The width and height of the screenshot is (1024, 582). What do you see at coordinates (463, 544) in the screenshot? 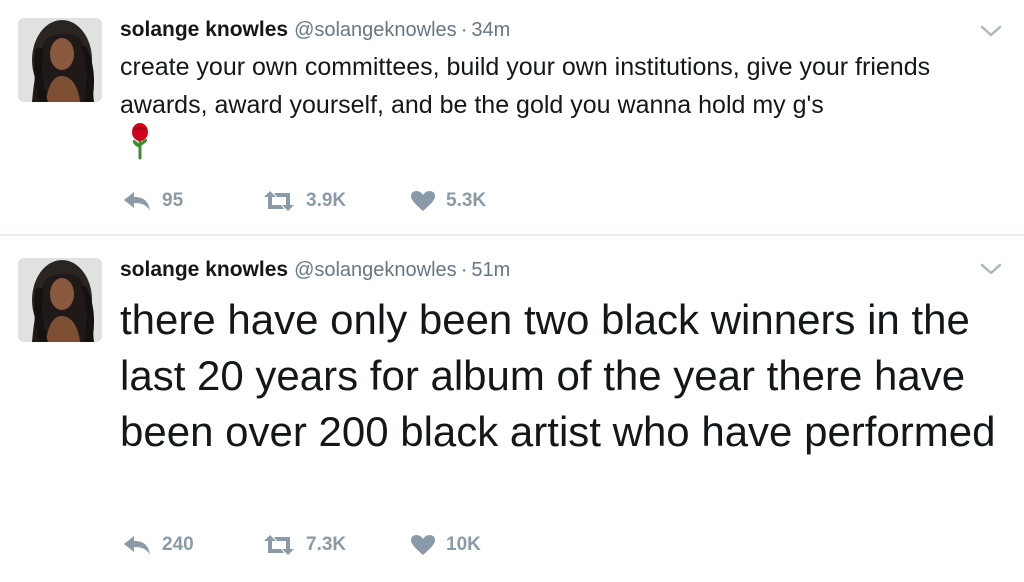
I see `like-count: 10K` at bounding box center [463, 544].